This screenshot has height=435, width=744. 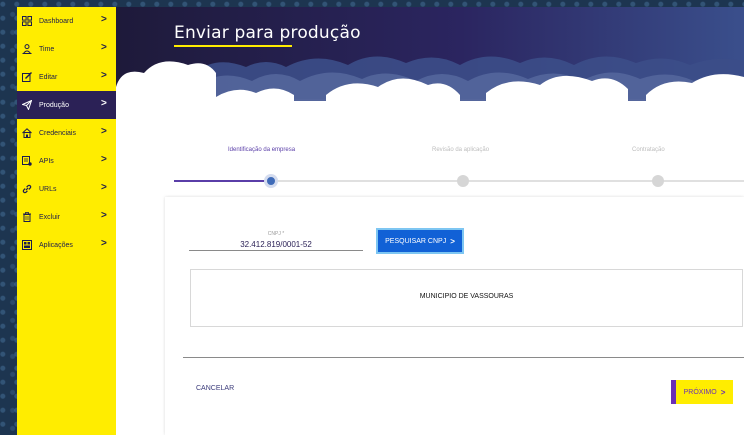 I want to click on sidebar-item-label: Dashboard, so click(x=56, y=21).